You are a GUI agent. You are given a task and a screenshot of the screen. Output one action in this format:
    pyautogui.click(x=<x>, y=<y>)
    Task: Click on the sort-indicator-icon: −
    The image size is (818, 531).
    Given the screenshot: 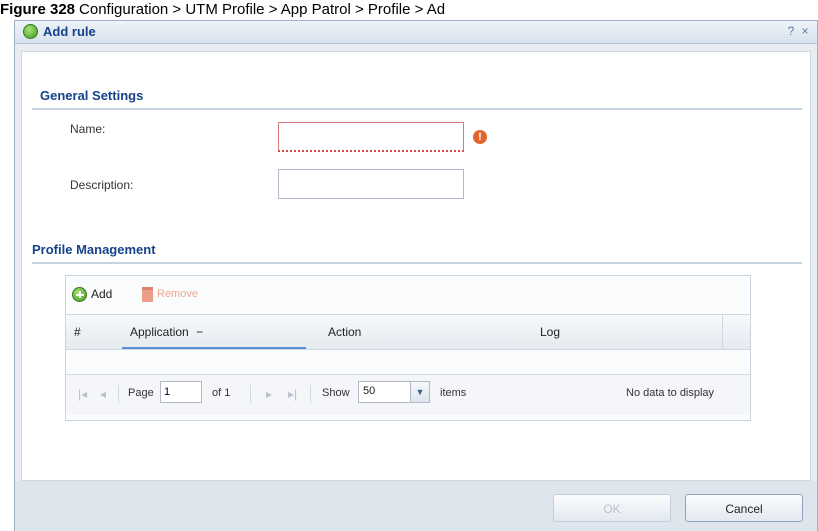 What is the action you would take?
    pyautogui.click(x=200, y=332)
    